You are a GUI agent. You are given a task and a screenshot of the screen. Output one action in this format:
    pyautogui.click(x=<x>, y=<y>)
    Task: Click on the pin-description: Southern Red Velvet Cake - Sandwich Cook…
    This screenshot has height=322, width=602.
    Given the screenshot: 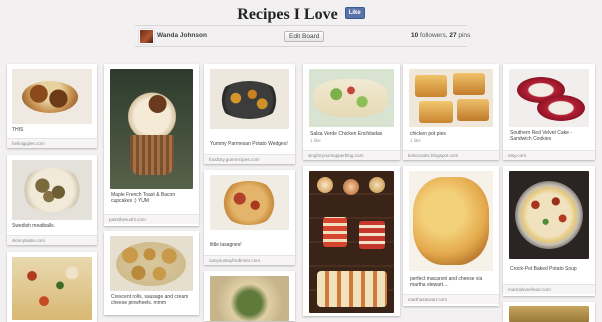 What is the action you would take?
    pyautogui.click(x=541, y=136)
    